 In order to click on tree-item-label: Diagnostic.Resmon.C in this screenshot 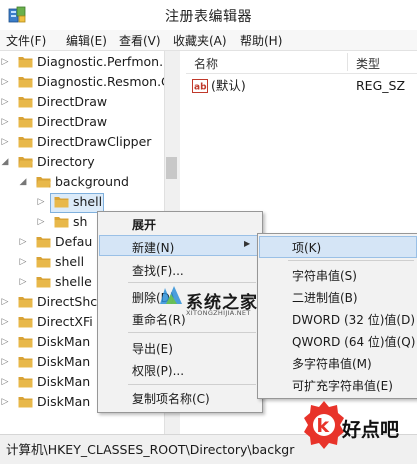, I will do `click(103, 81)`.